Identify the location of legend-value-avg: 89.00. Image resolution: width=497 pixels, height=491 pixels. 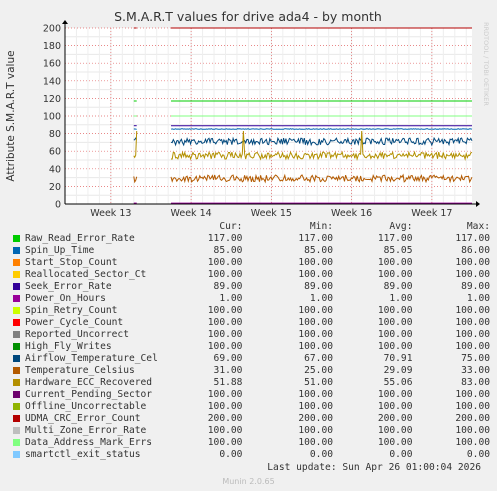
(398, 286).